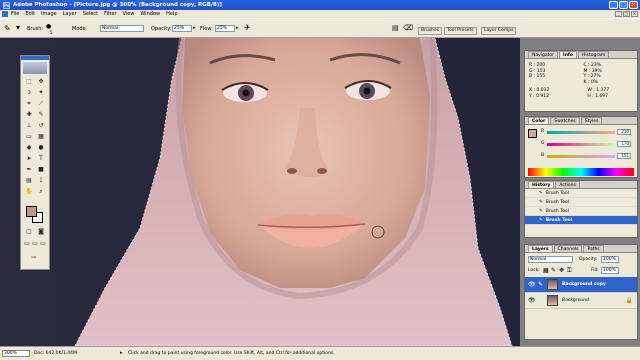 This screenshot has height=360, width=640. I want to click on hand-tool-icon: ✋, so click(29, 192).